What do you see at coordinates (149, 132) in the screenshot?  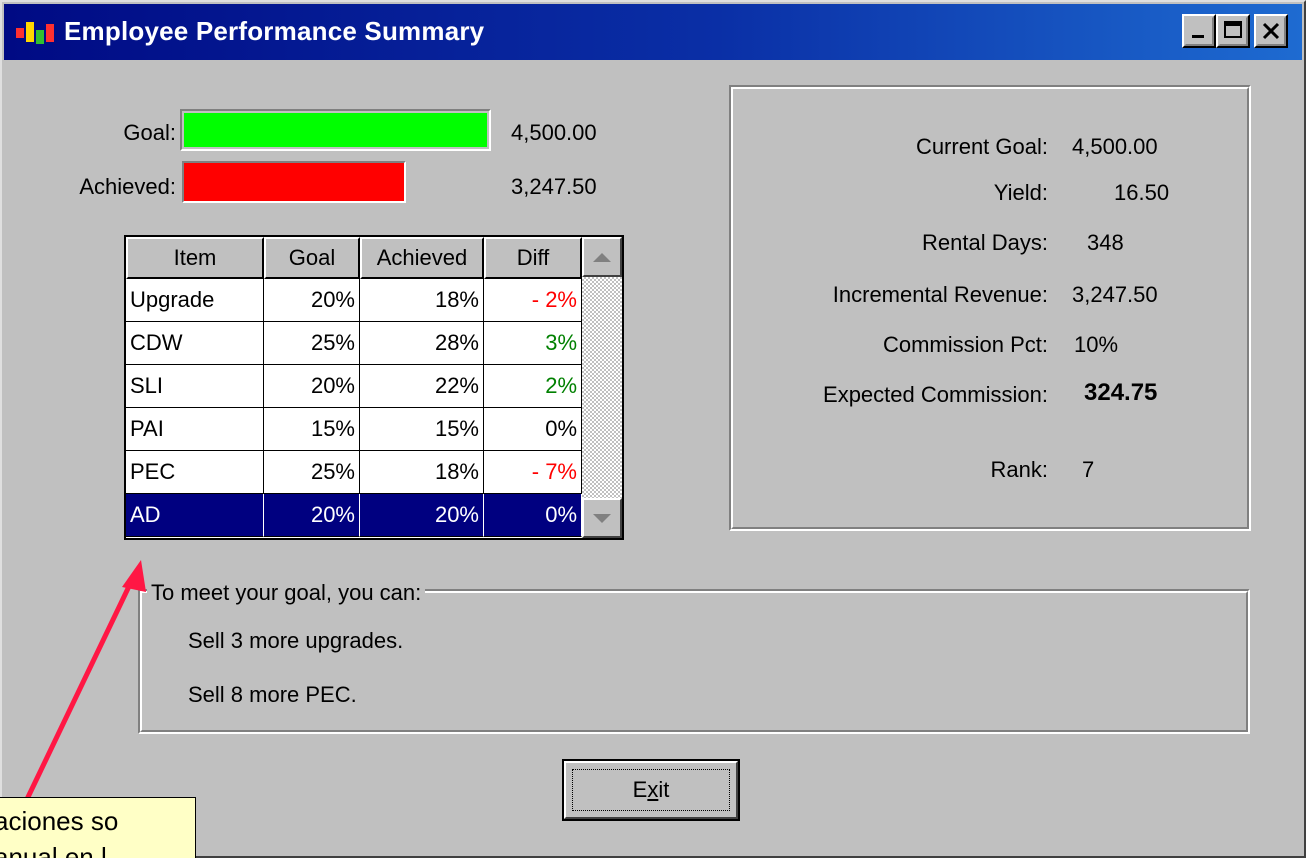 I see `goal-label: Goal:` at bounding box center [149, 132].